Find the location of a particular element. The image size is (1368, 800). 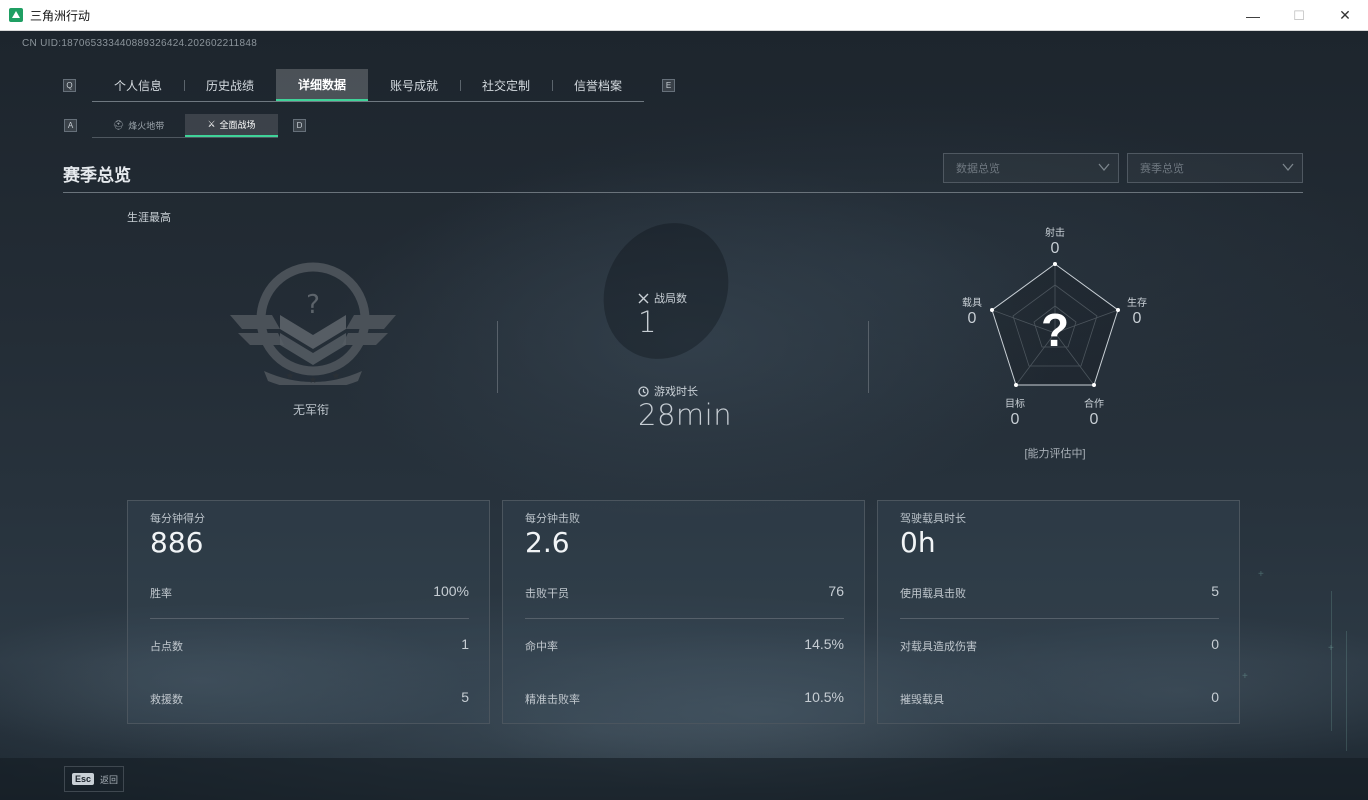

row-value: 100% is located at coordinates (451, 591).